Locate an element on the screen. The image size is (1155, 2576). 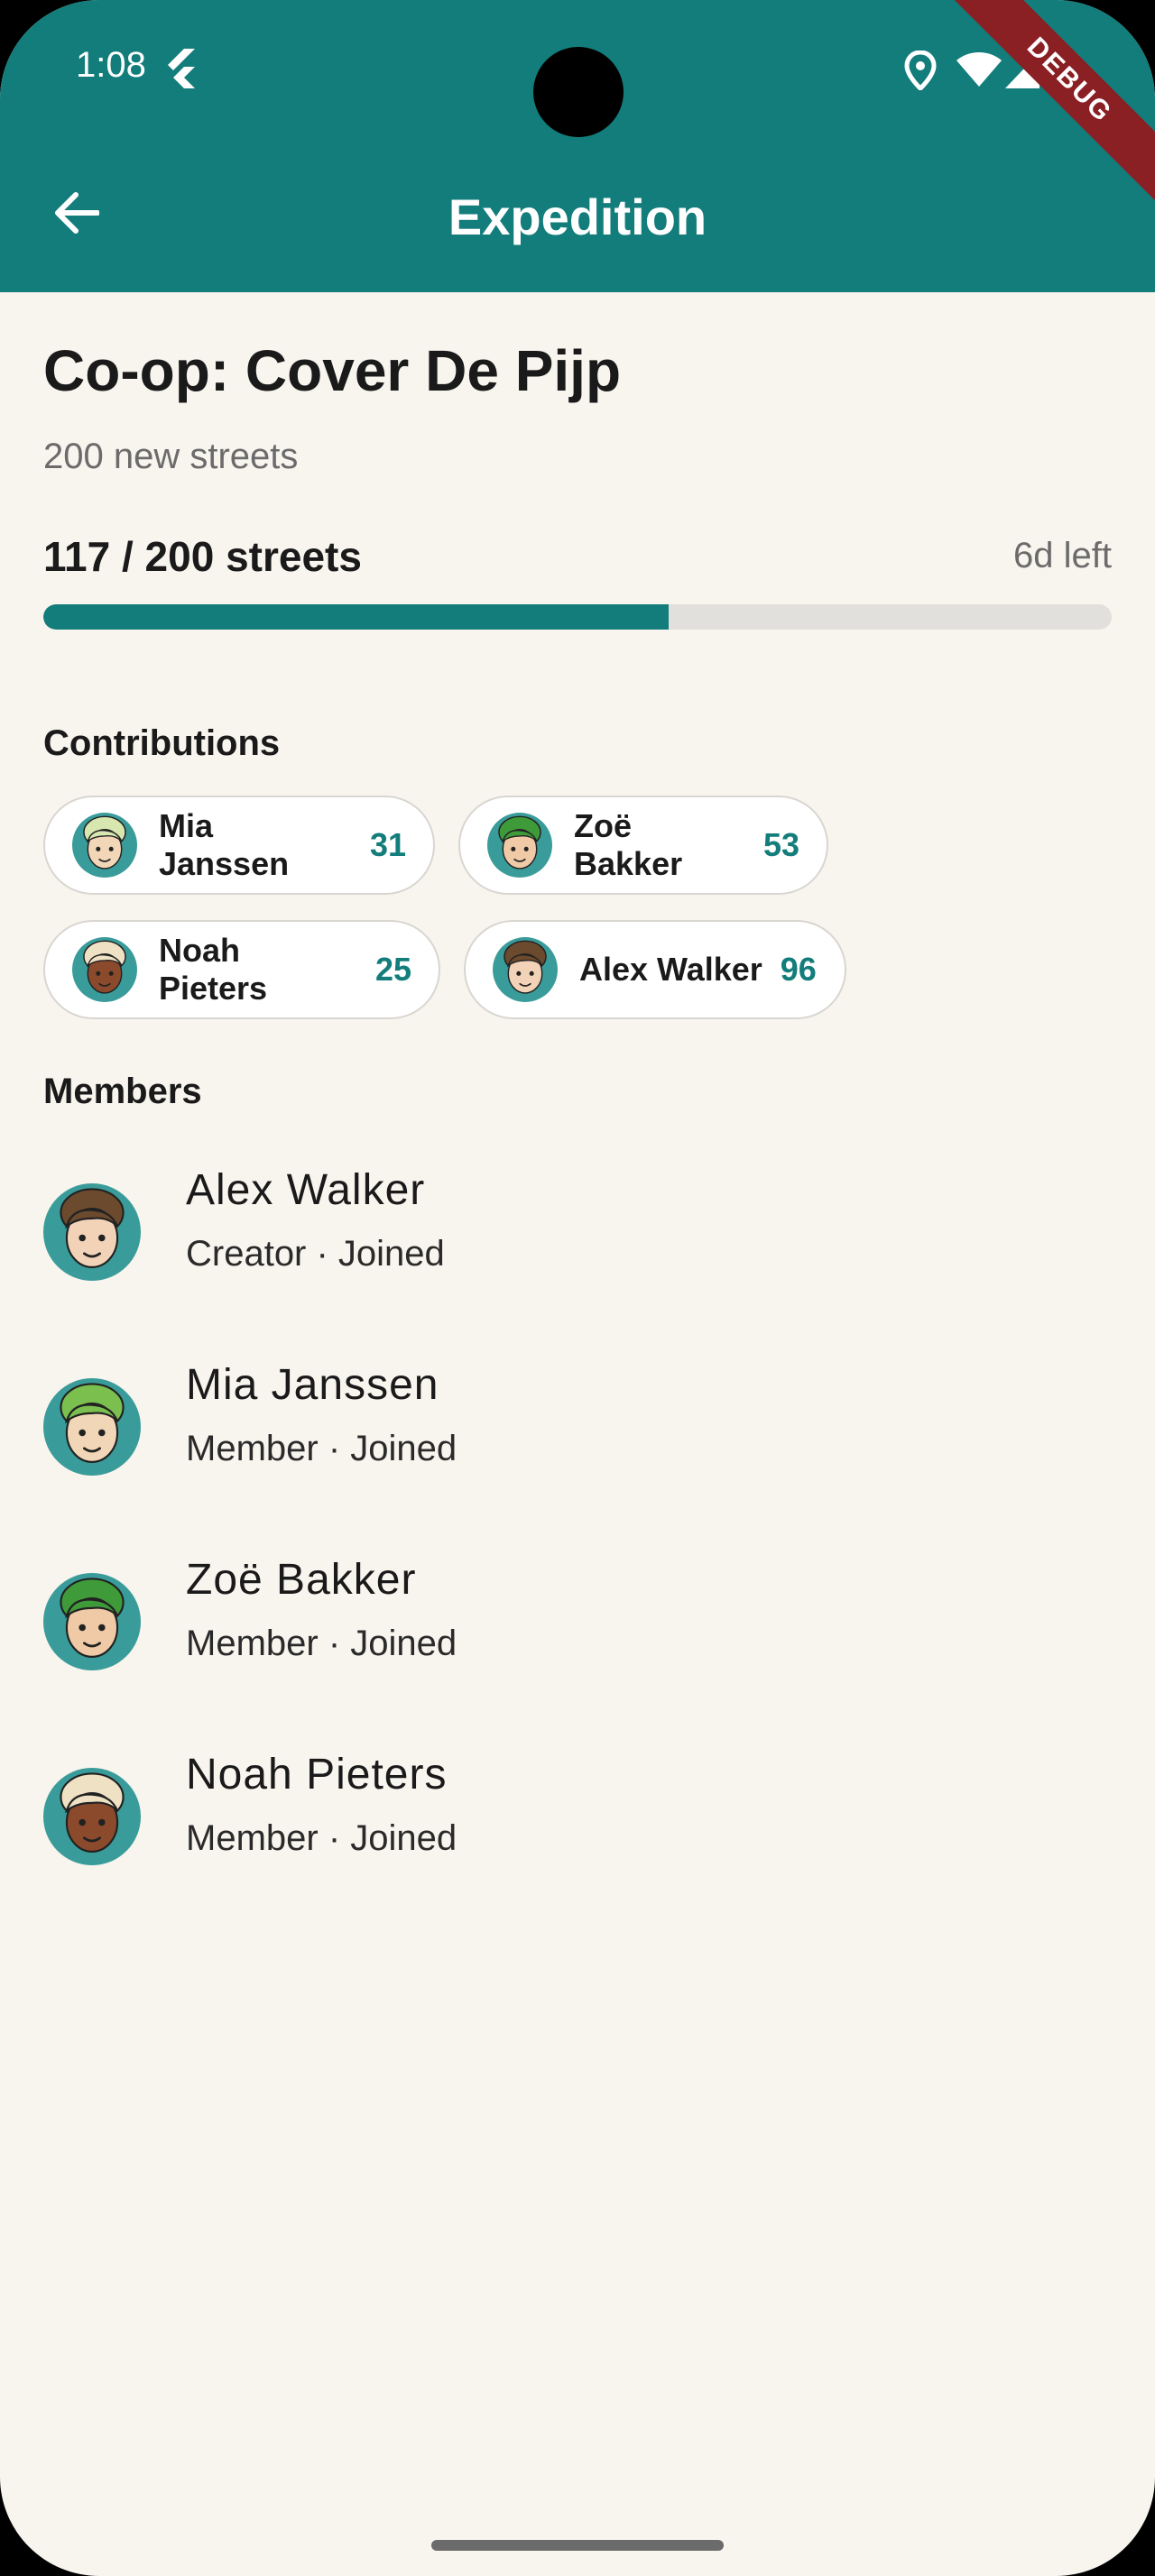
member-name: Mia Janssen is located at coordinates (312, 1385).